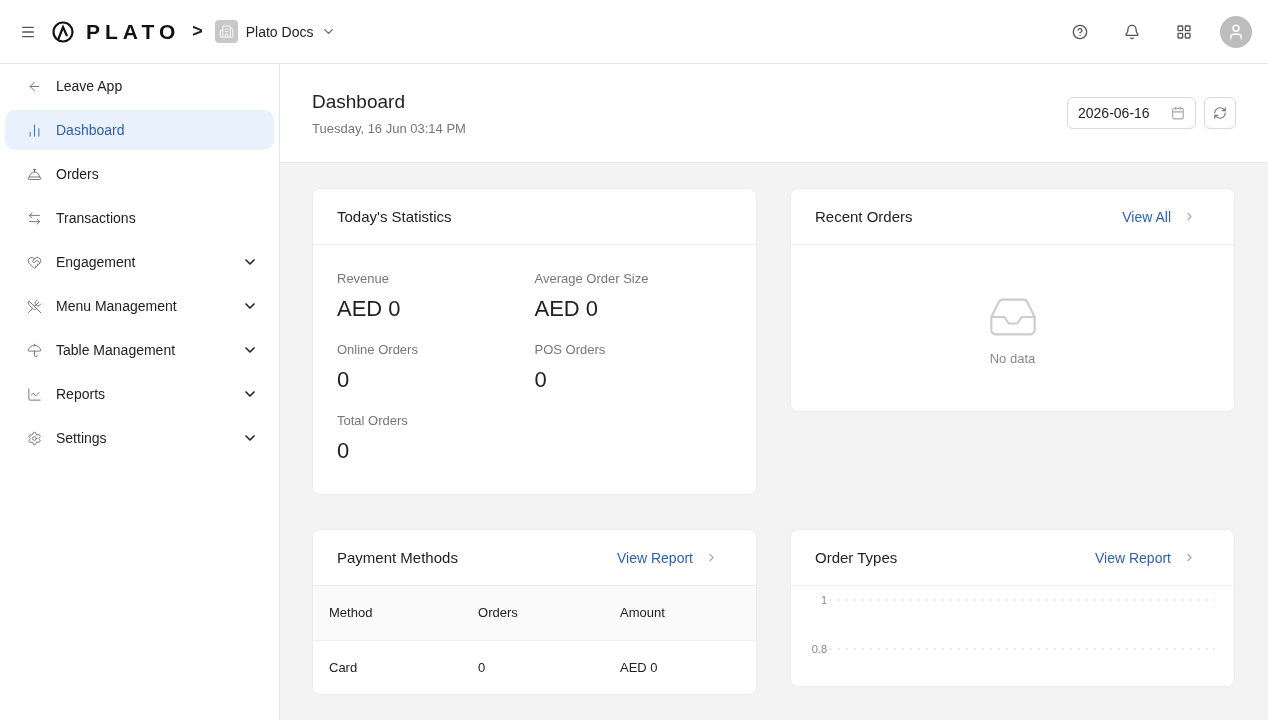  I want to click on settings-icon, so click(34, 438).